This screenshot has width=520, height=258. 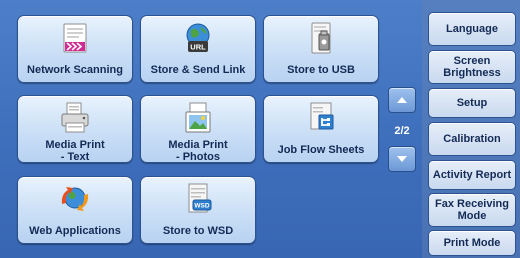 What do you see at coordinates (198, 199) in the screenshot?
I see `wsd-icon: WSD` at bounding box center [198, 199].